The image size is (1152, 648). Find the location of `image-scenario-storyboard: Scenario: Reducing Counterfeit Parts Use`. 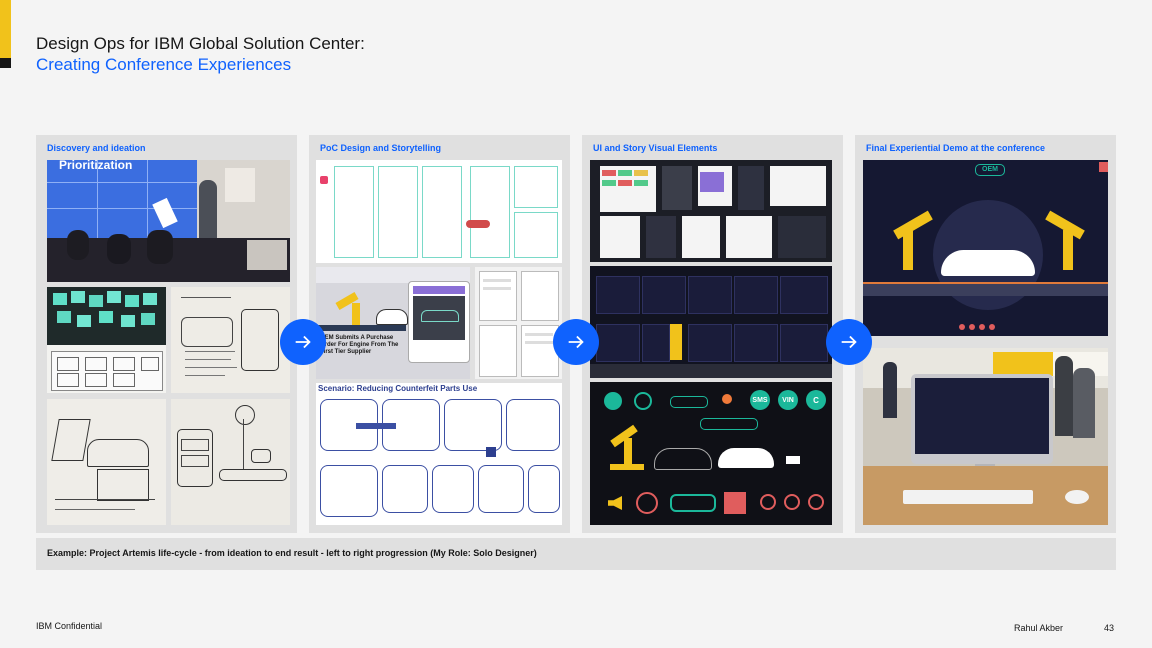

image-scenario-storyboard: Scenario: Reducing Counterfeit Parts Use is located at coordinates (439, 454).